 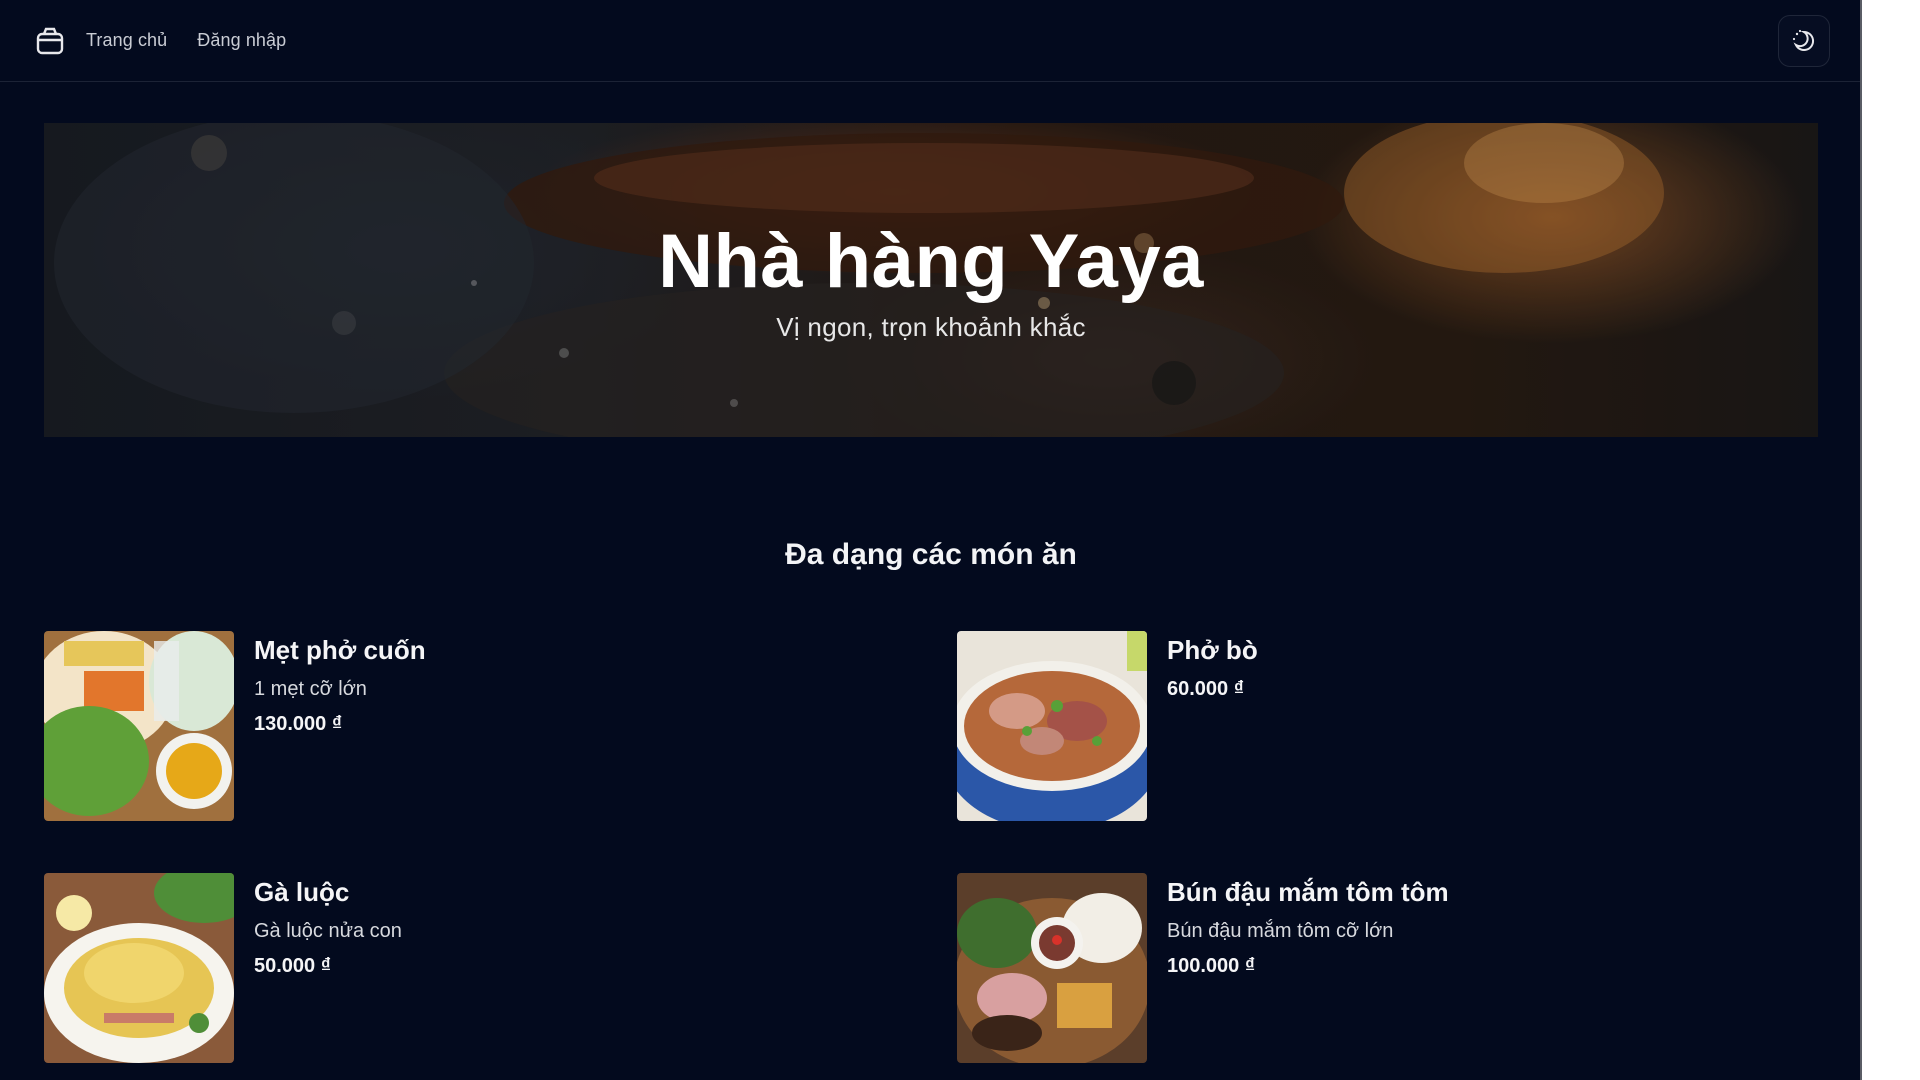 I want to click on menu-item-desc: Gà luộc nửa con, so click(x=328, y=931).